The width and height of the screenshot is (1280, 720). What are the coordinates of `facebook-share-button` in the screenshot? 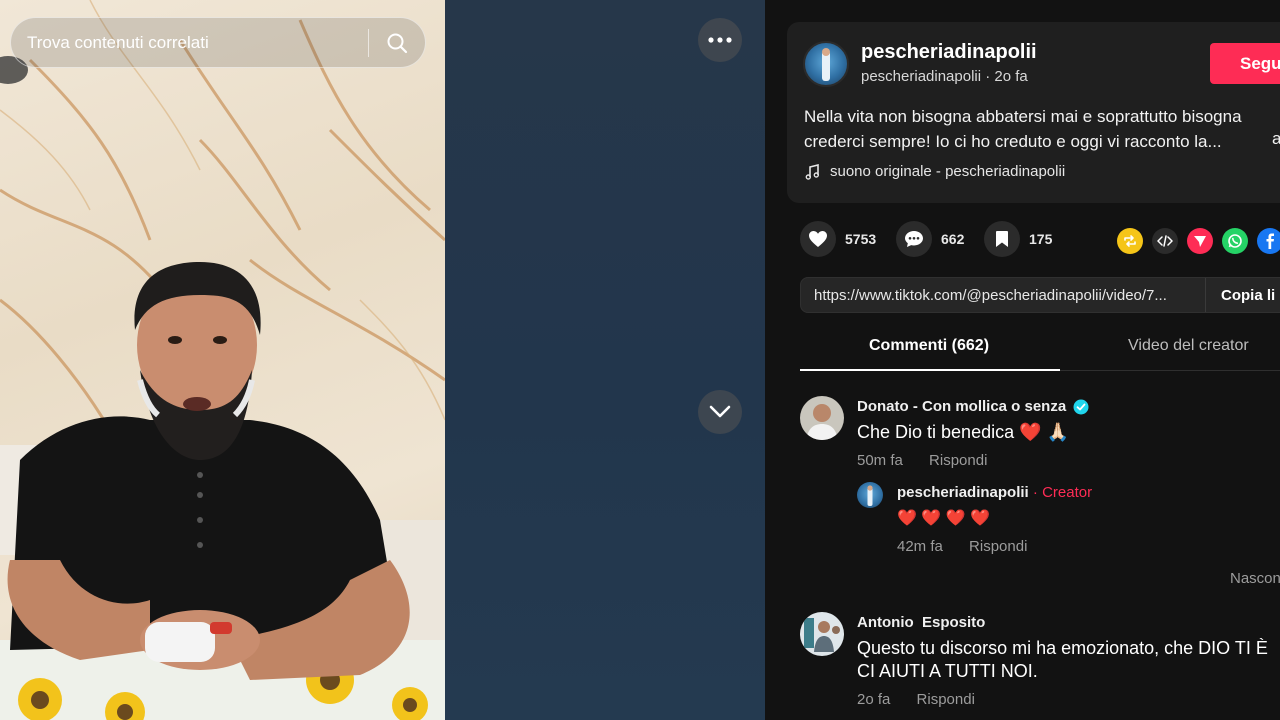 It's located at (1268, 241).